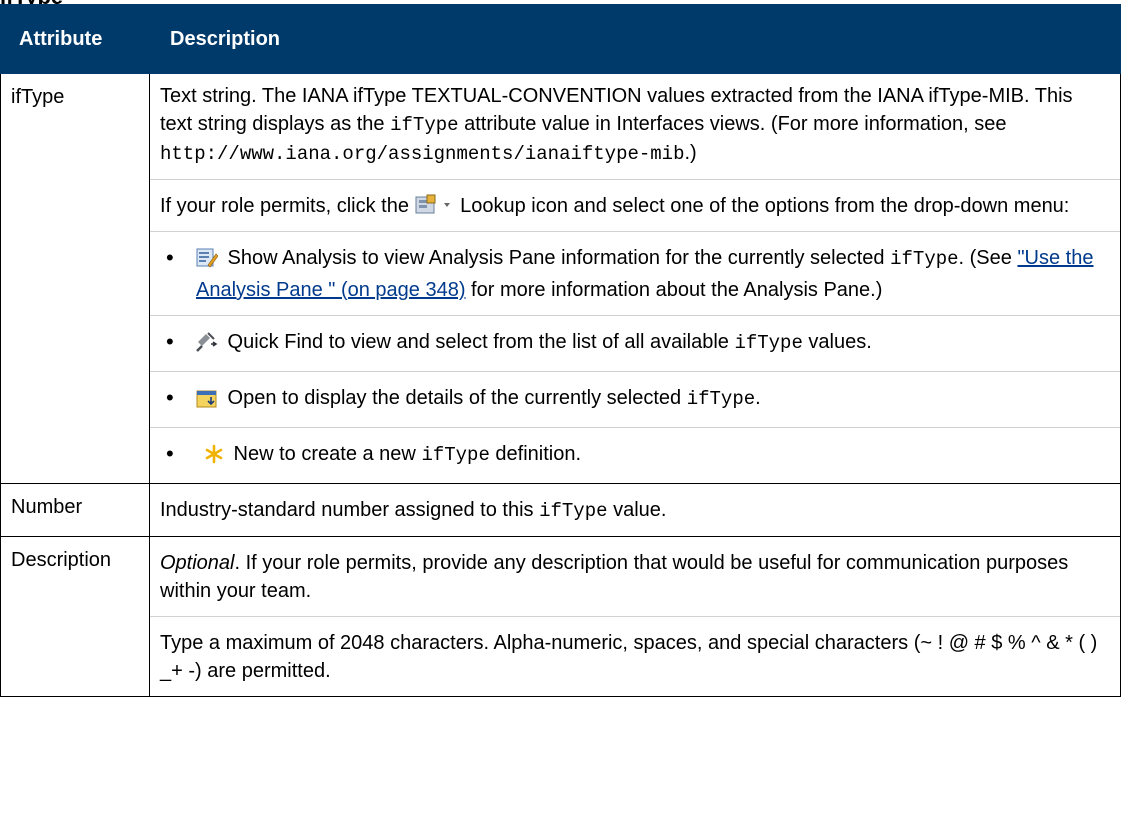  What do you see at coordinates (75, 278) in the screenshot?
I see `attribute-name: ifType` at bounding box center [75, 278].